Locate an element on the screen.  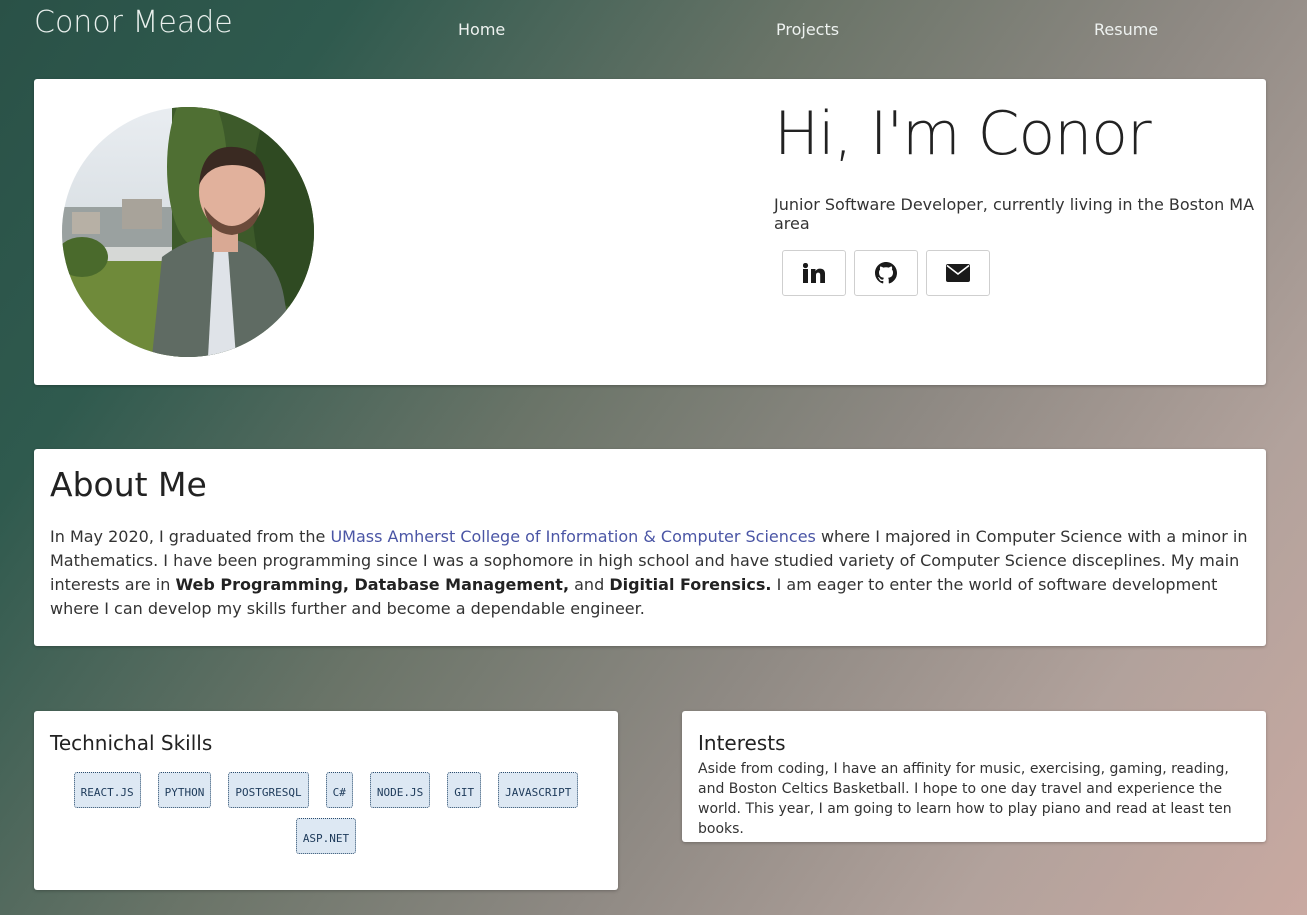
skill-chip: PYTHON is located at coordinates (184, 790).